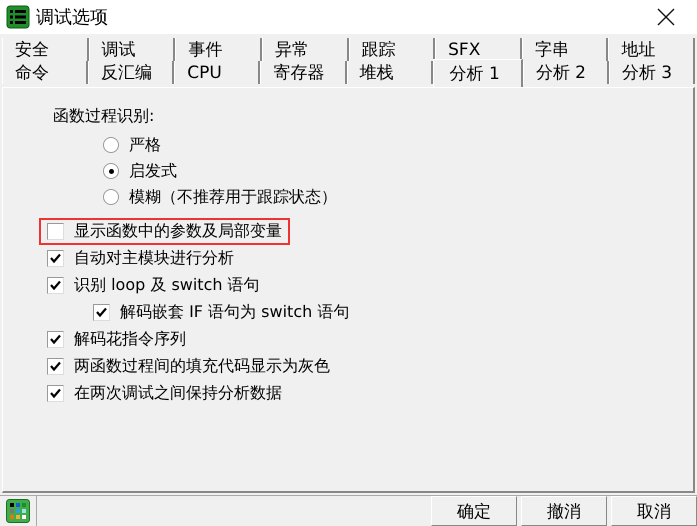 The width and height of the screenshot is (697, 526). I want to click on tab: 堆栈, so click(389, 72).